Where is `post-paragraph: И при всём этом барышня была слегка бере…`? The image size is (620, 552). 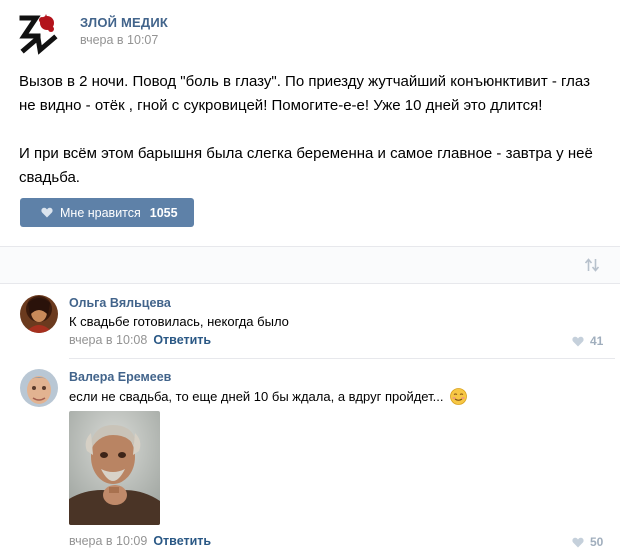 post-paragraph: И при всём этом барышня была слегка бере… is located at coordinates (306, 165).